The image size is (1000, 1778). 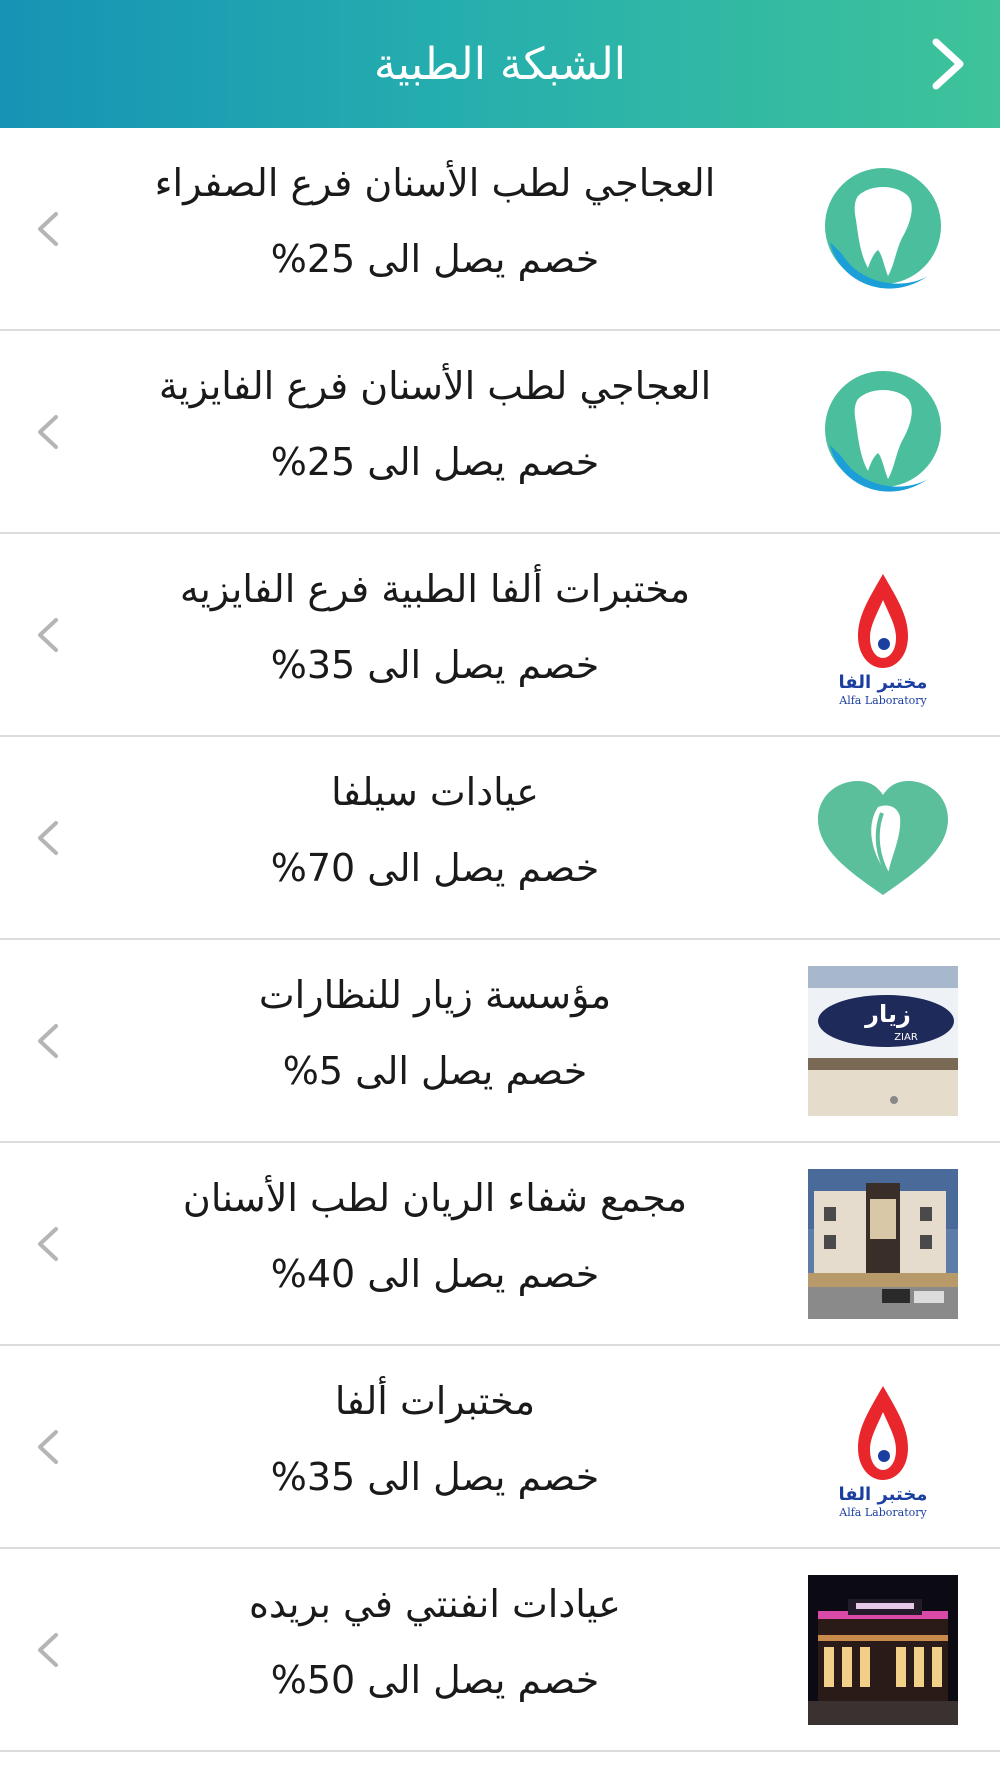 I want to click on heart-logo-icon, so click(x=883, y=838).